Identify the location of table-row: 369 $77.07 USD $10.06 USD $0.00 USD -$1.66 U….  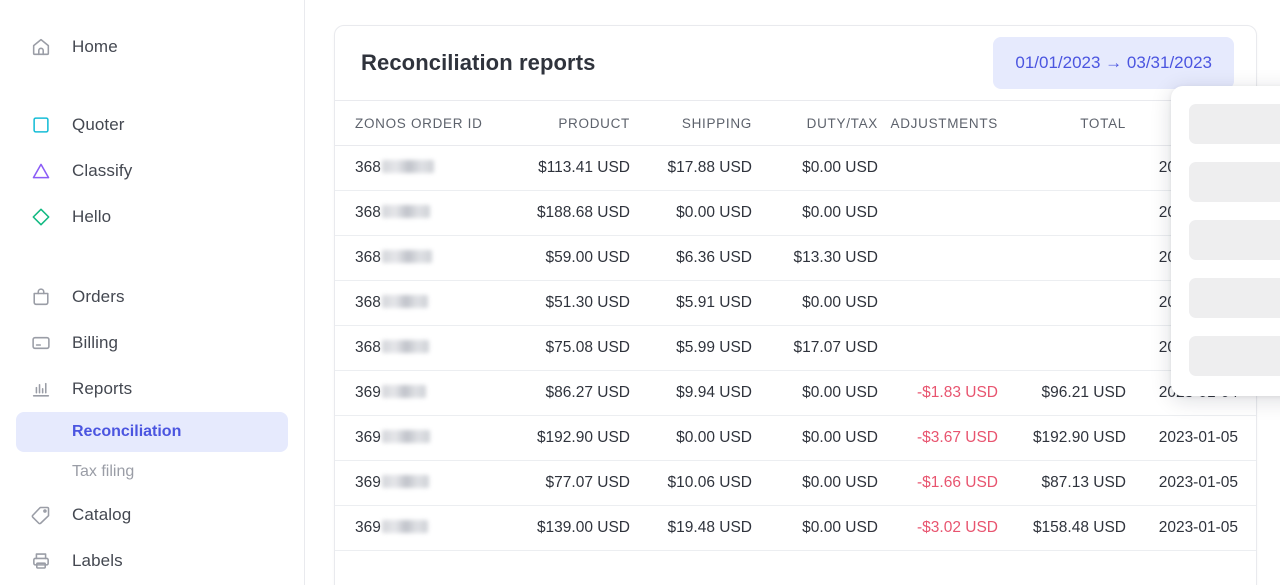
(795, 483).